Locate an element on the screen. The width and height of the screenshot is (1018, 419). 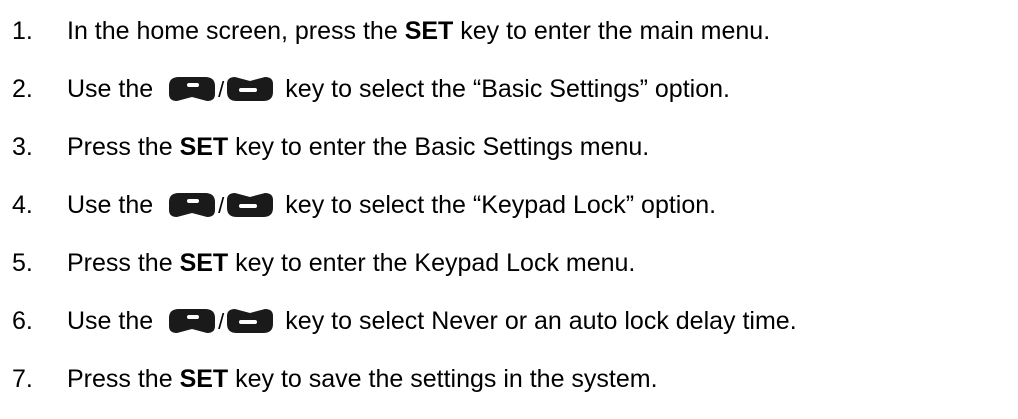
step-text-pre: In the home screen, press the is located at coordinates (236, 30).